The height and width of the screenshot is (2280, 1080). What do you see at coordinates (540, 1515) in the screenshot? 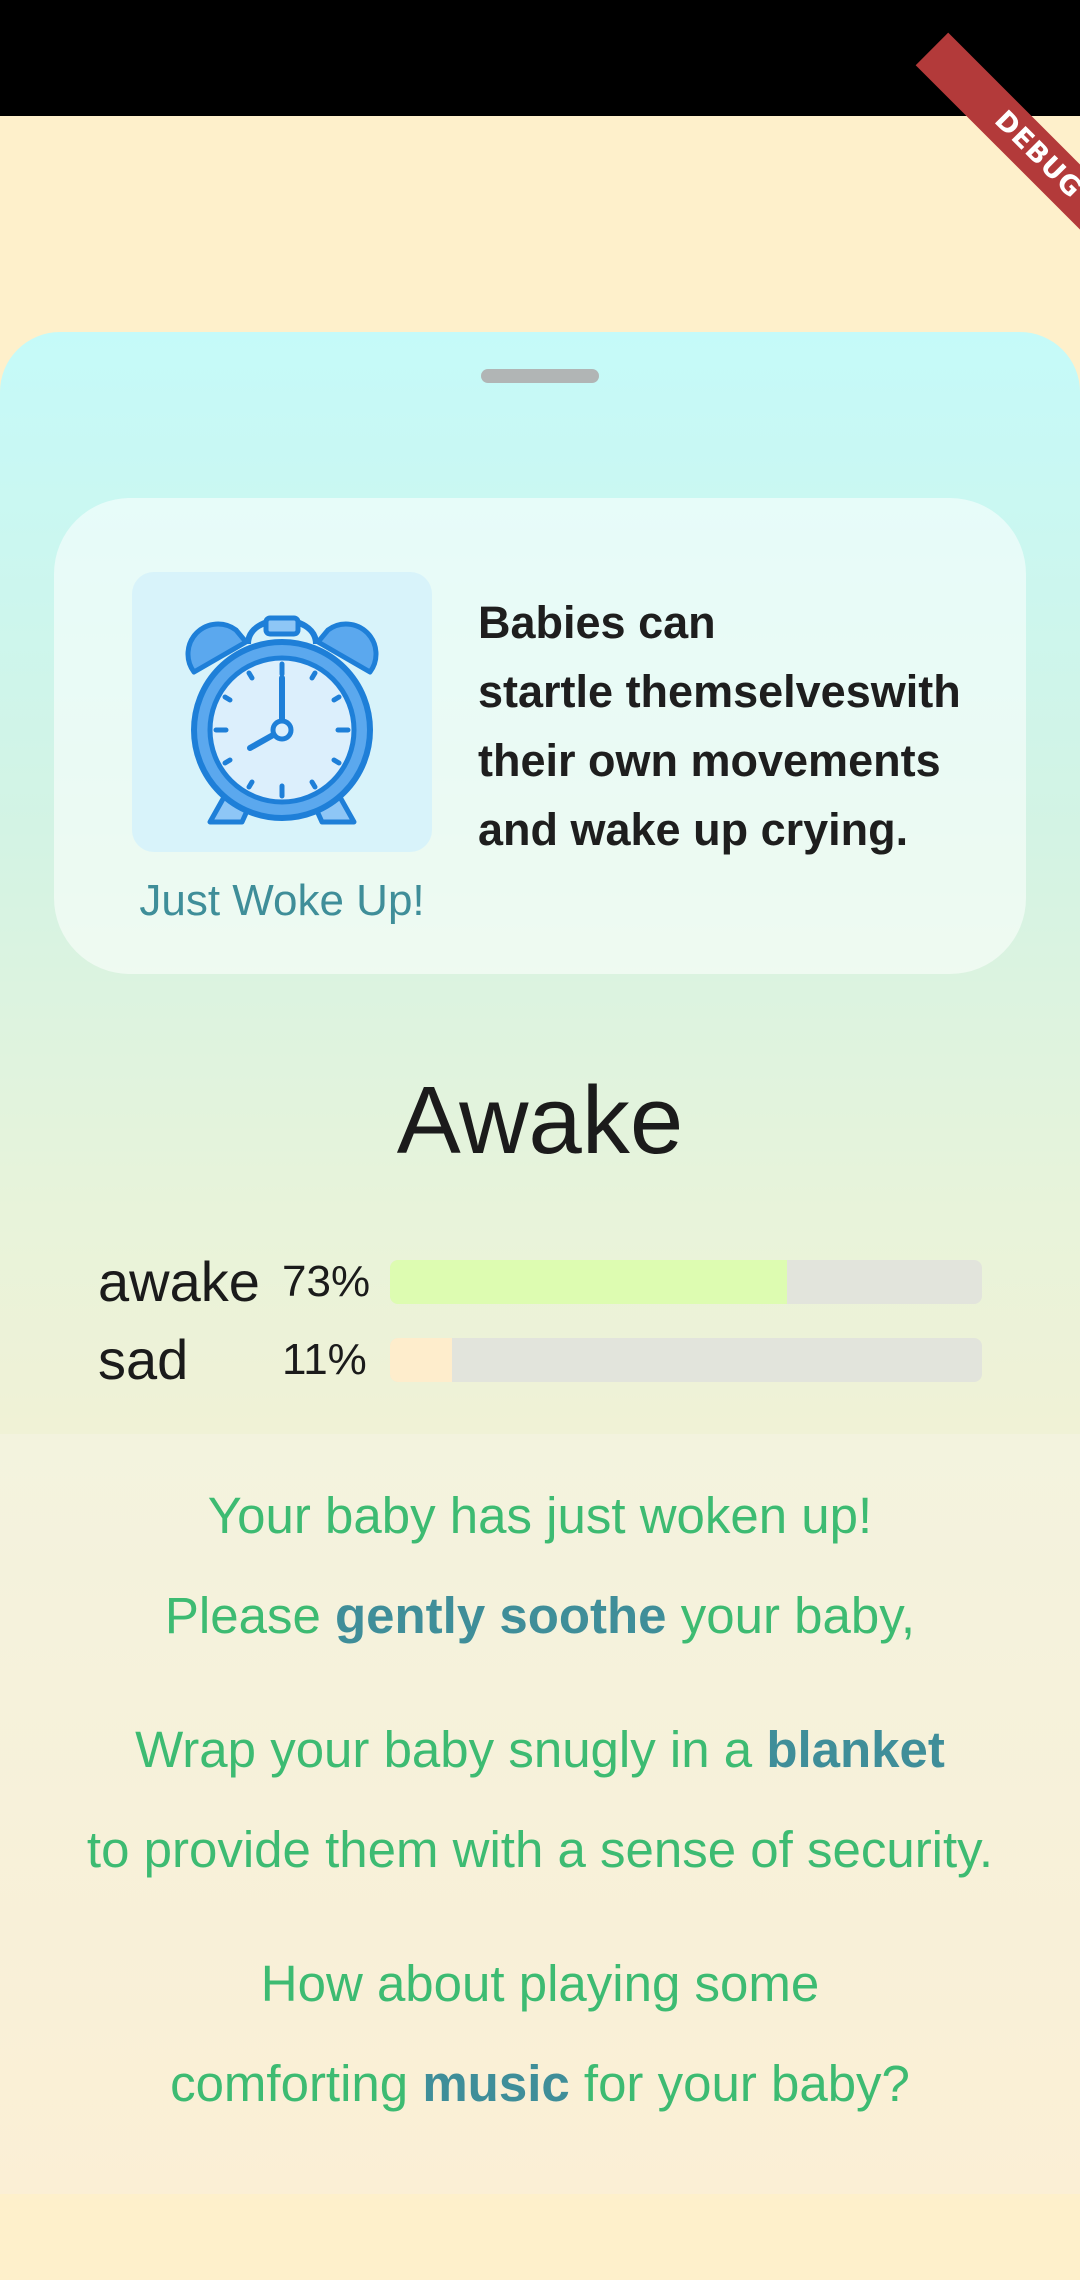
I see `advice-line: Your baby has just woken up!` at bounding box center [540, 1515].